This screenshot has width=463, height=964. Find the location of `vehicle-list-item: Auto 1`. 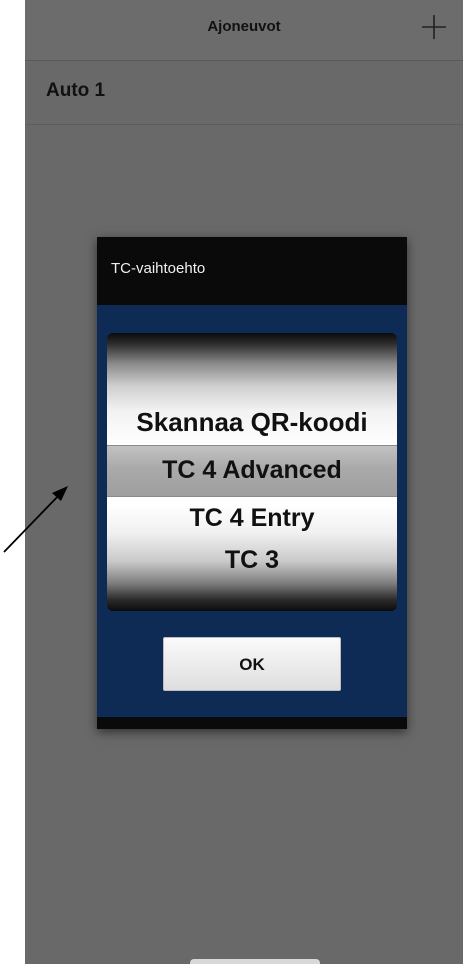

vehicle-list-item: Auto 1 is located at coordinates (244, 92).